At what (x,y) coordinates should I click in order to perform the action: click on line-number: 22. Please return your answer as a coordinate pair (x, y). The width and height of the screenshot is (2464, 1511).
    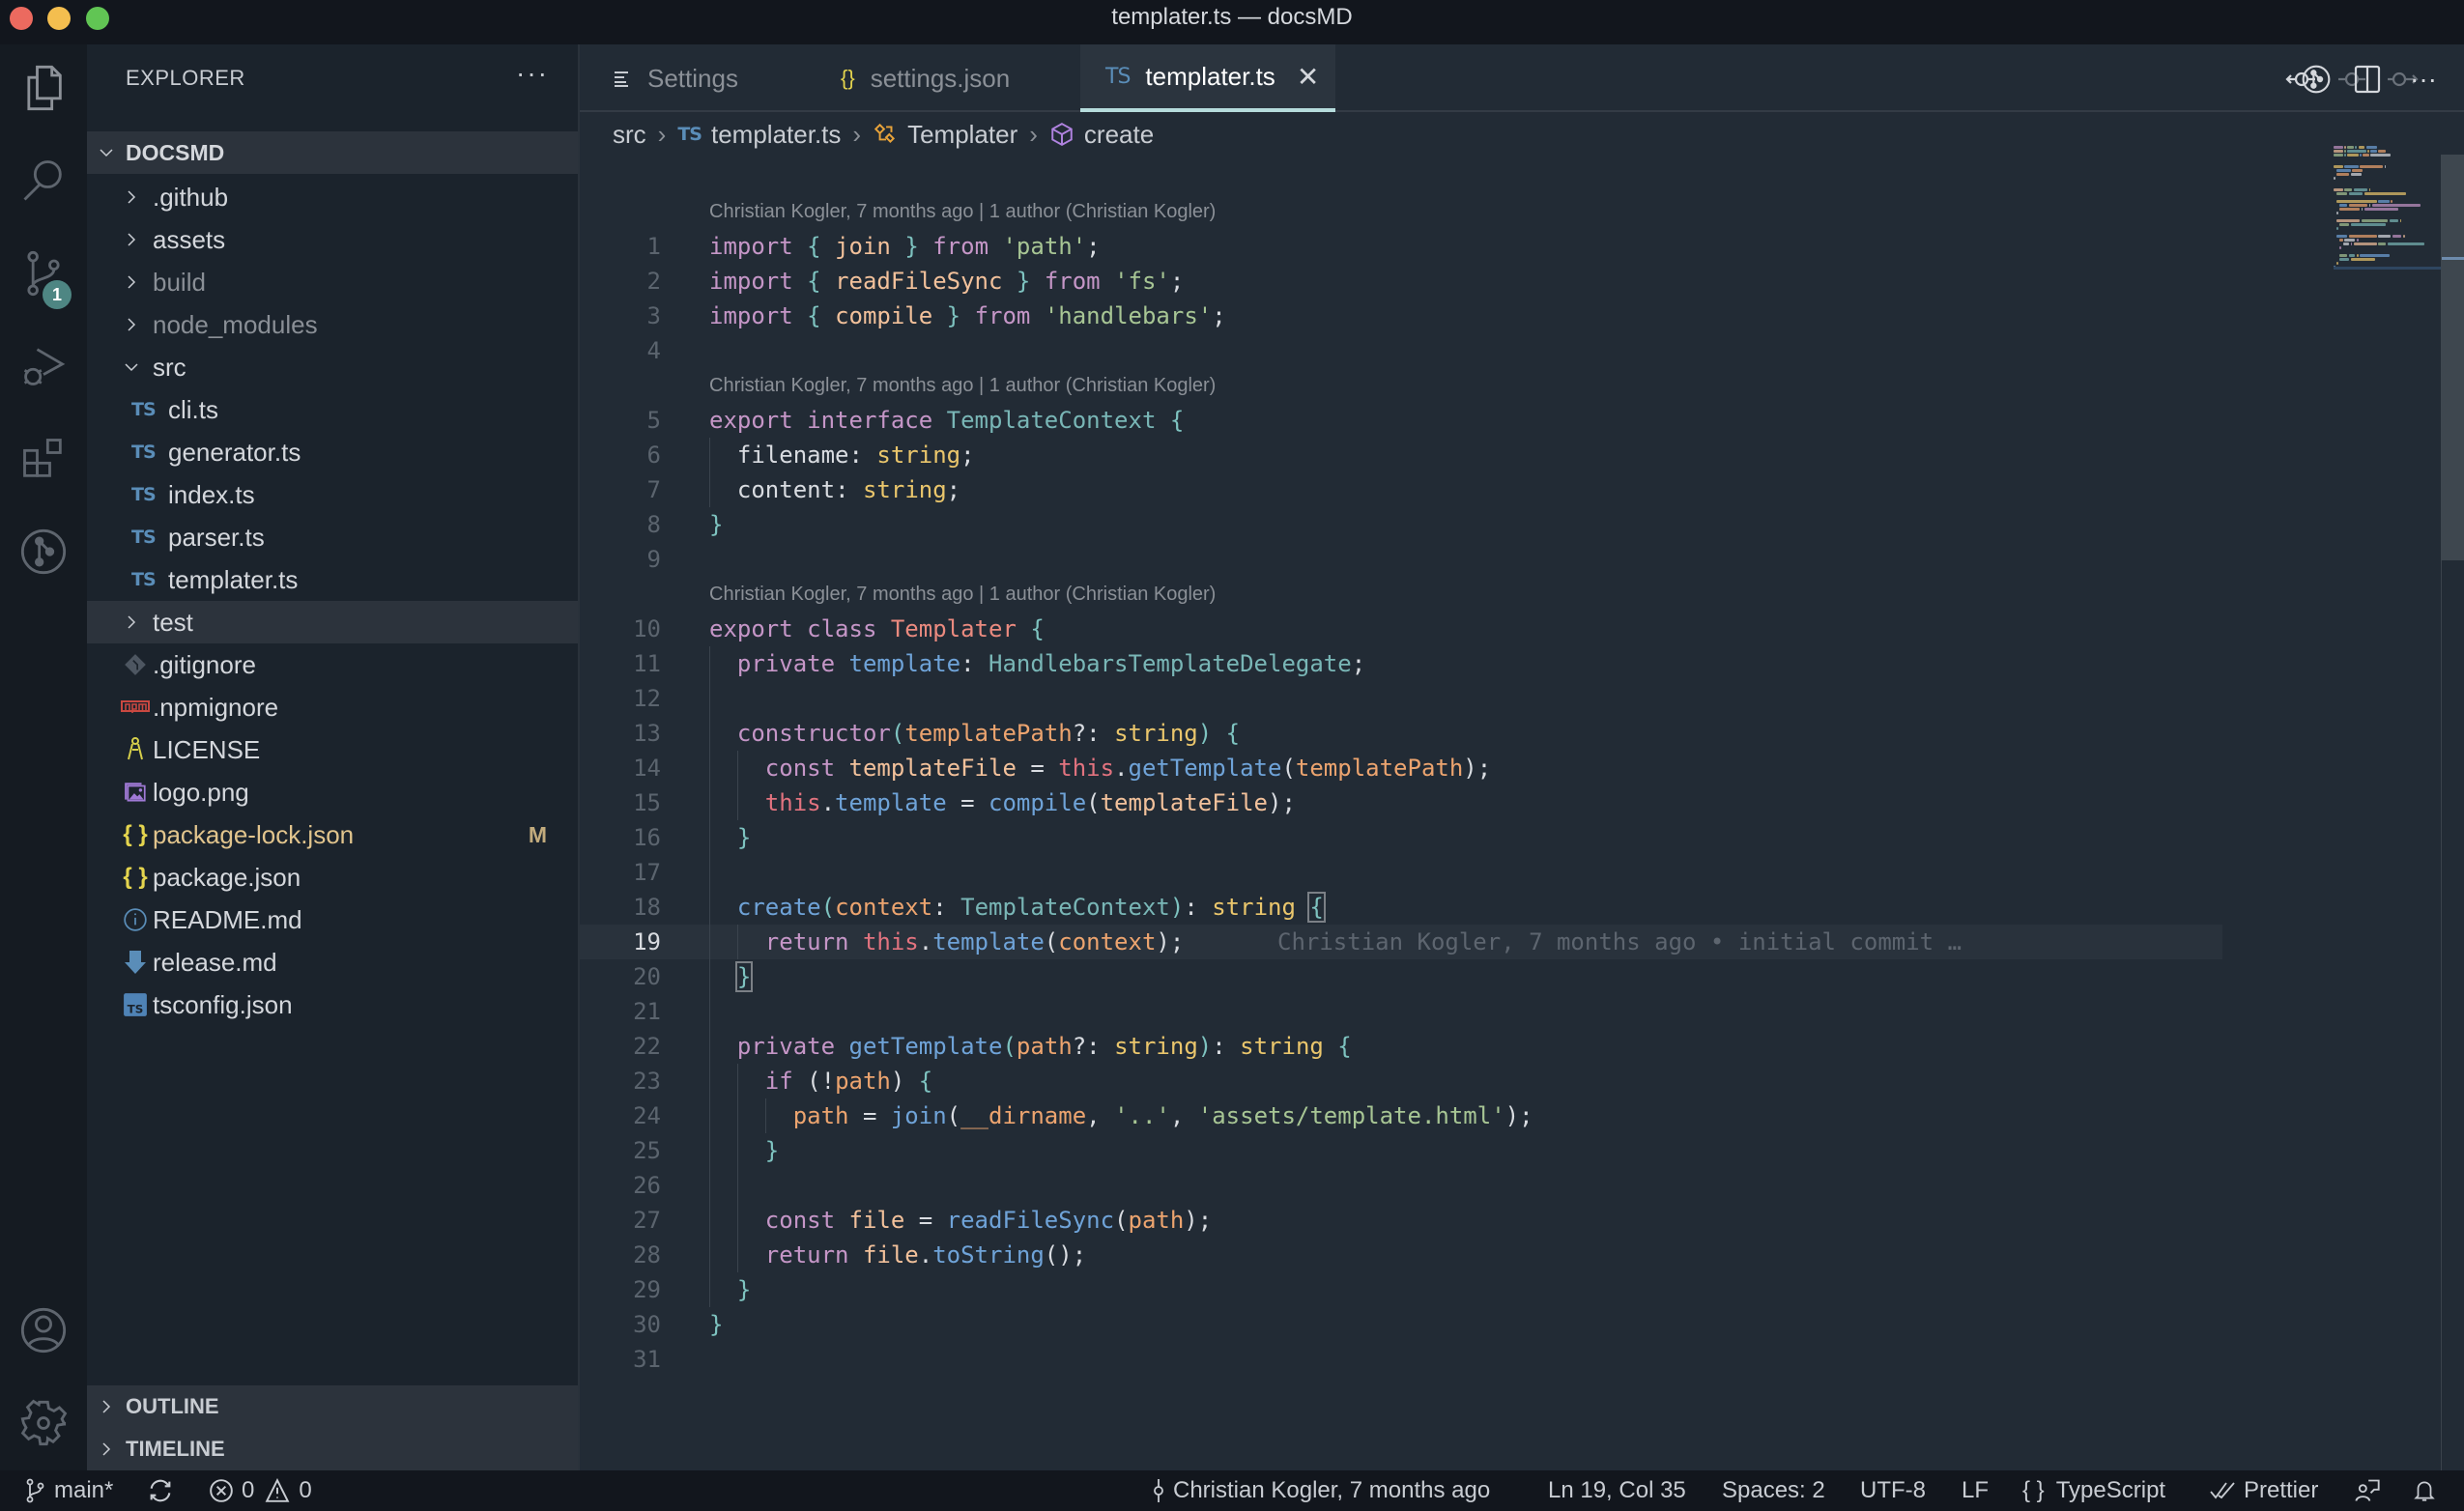
    Looking at the image, I should click on (621, 1047).